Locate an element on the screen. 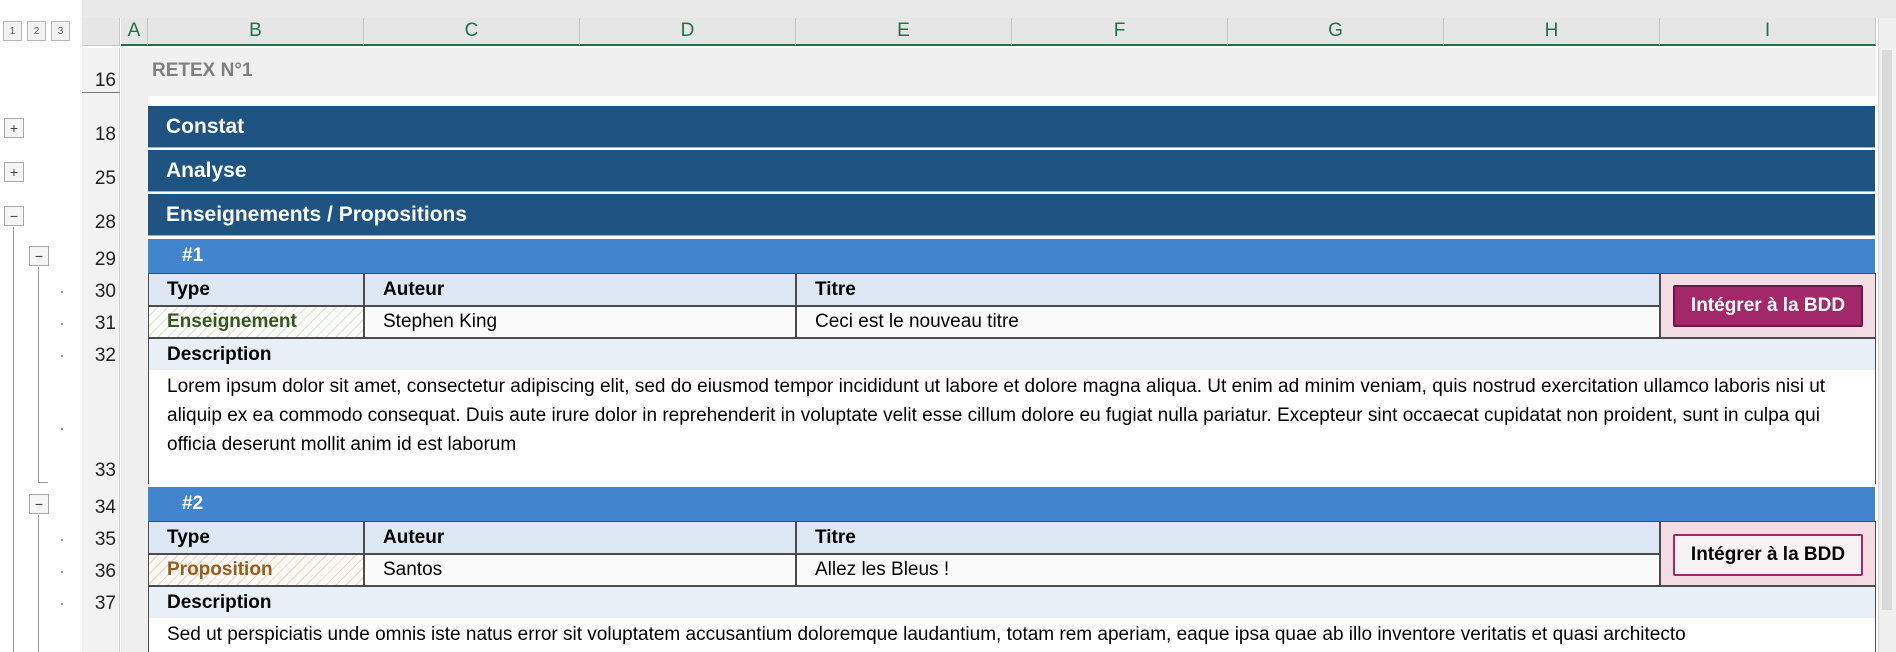  row-number: 32 is located at coordinates (101, 356).